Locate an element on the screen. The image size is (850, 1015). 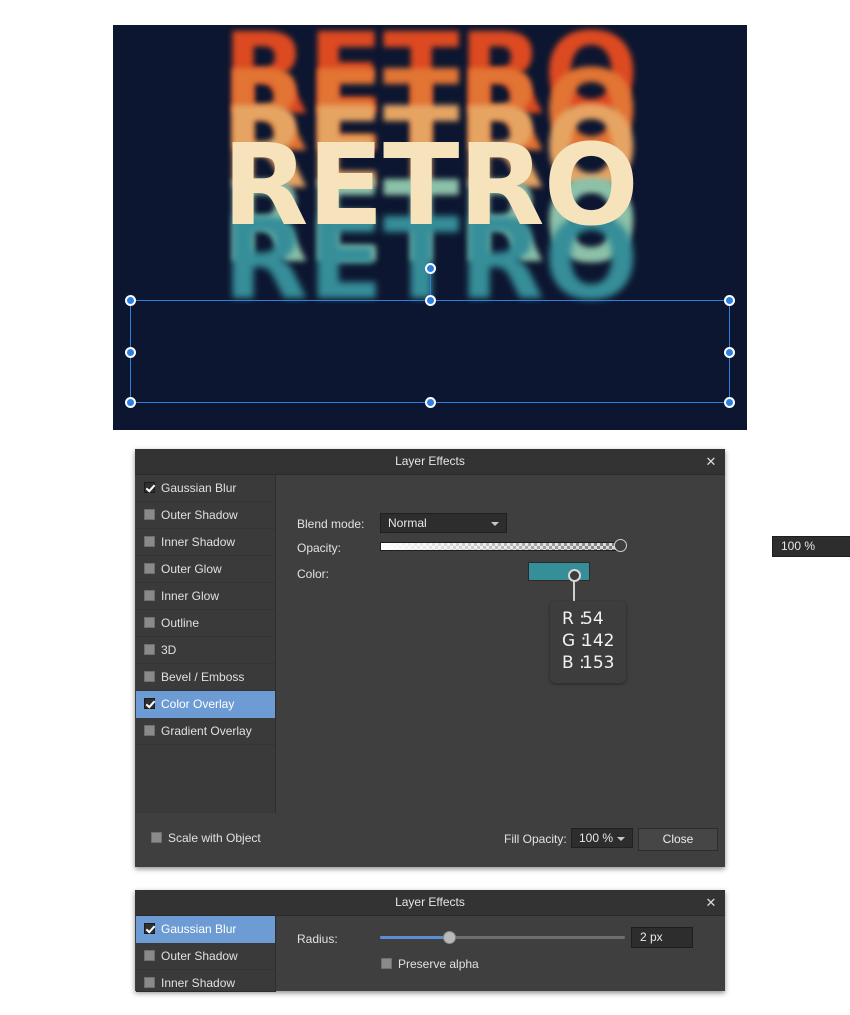
resize-handle-bottom-left is located at coordinates (130, 402).